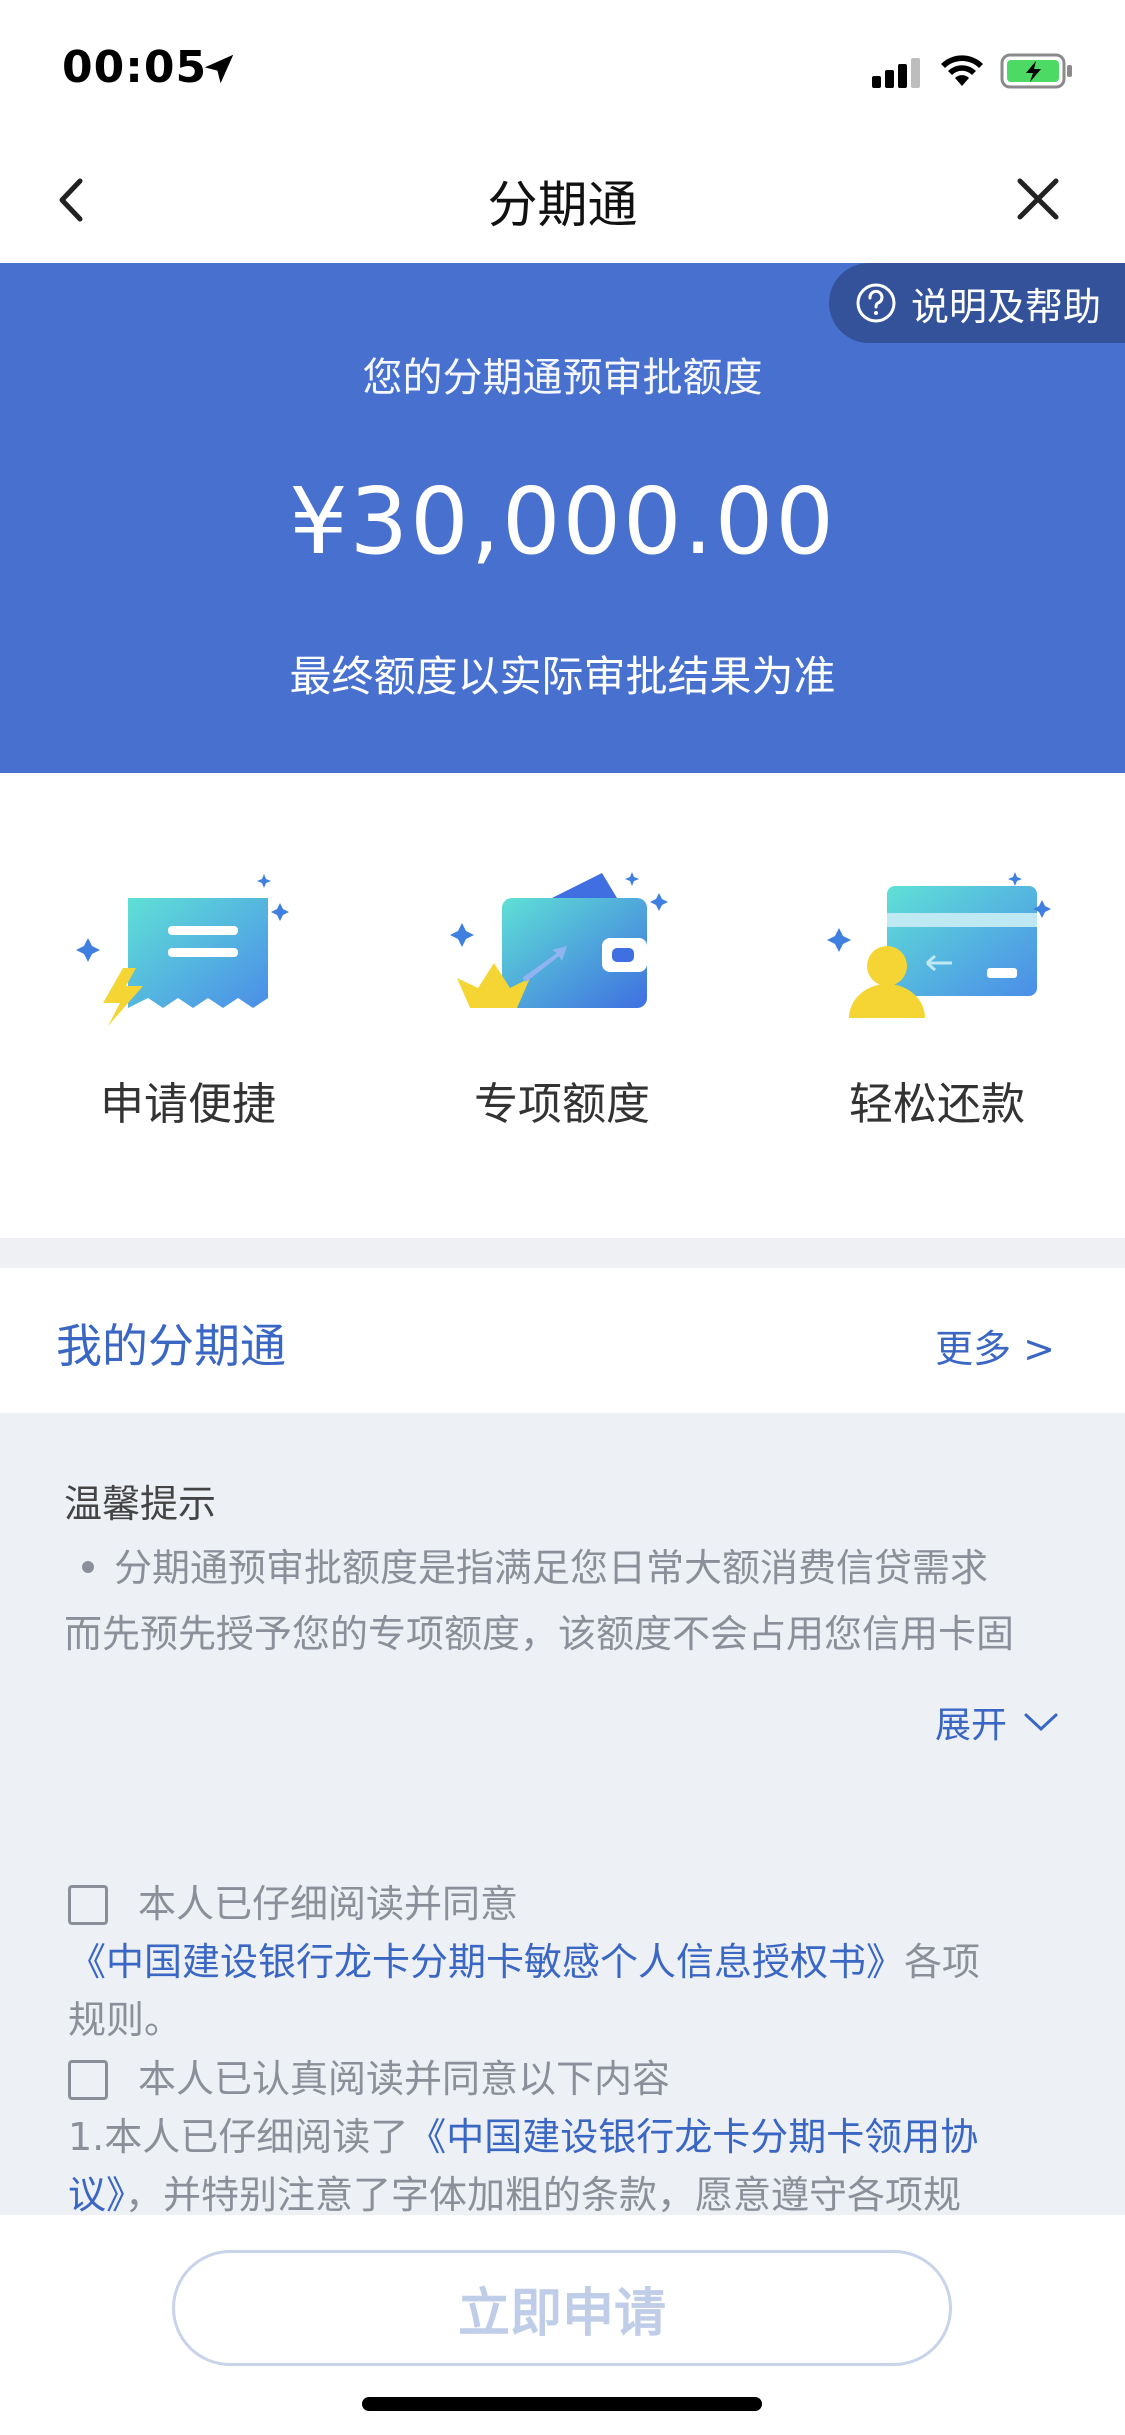 This screenshot has width=1125, height=2435. Describe the element at coordinates (562, 1253) in the screenshot. I see `section-divider` at that location.